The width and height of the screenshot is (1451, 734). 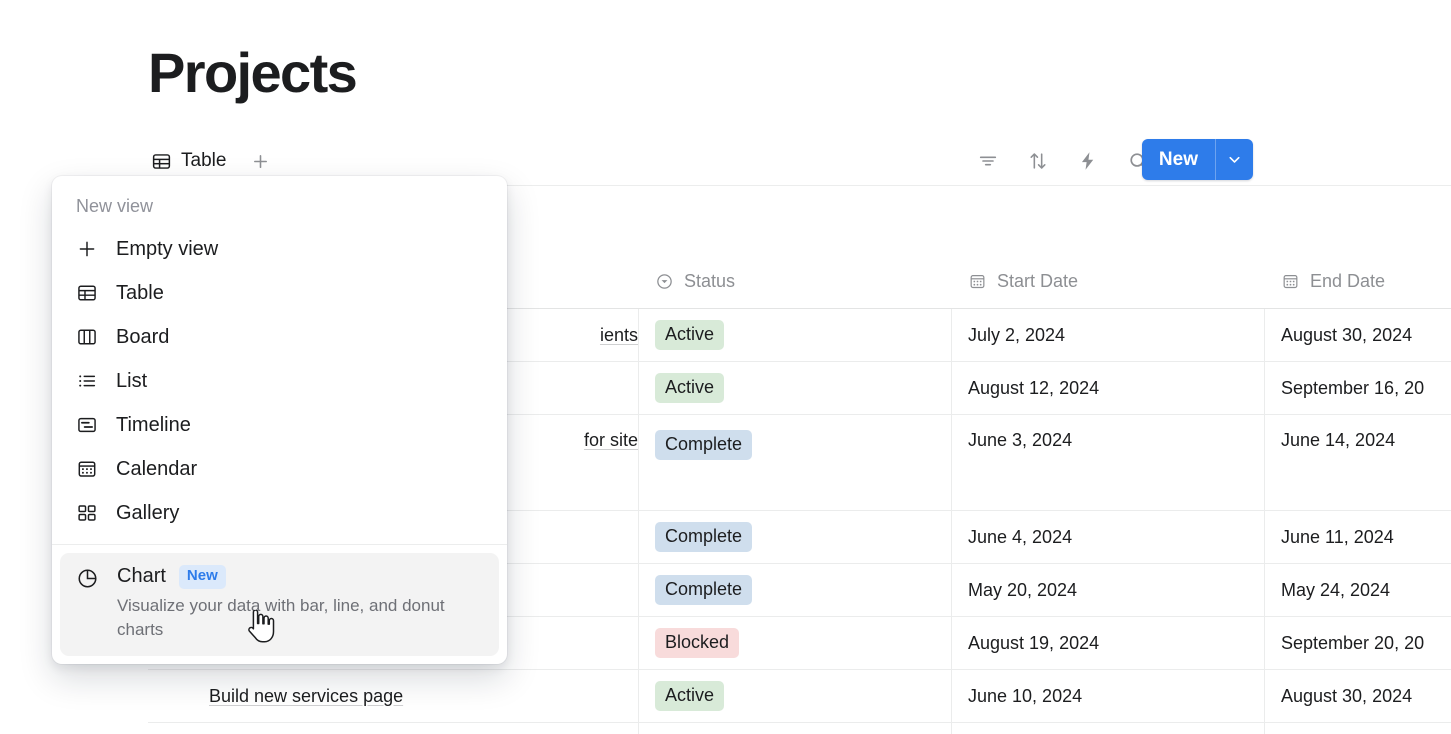 What do you see at coordinates (204, 160) in the screenshot?
I see `tab-table-label: Table` at bounding box center [204, 160].